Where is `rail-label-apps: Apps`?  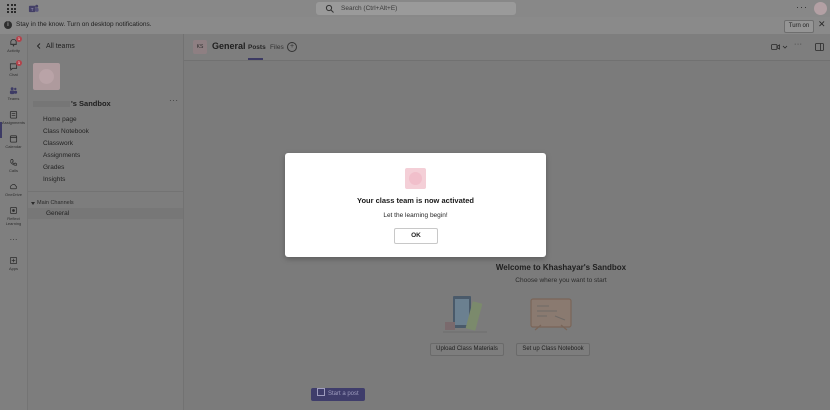
rail-label-apps: Apps is located at coordinates (13, 268).